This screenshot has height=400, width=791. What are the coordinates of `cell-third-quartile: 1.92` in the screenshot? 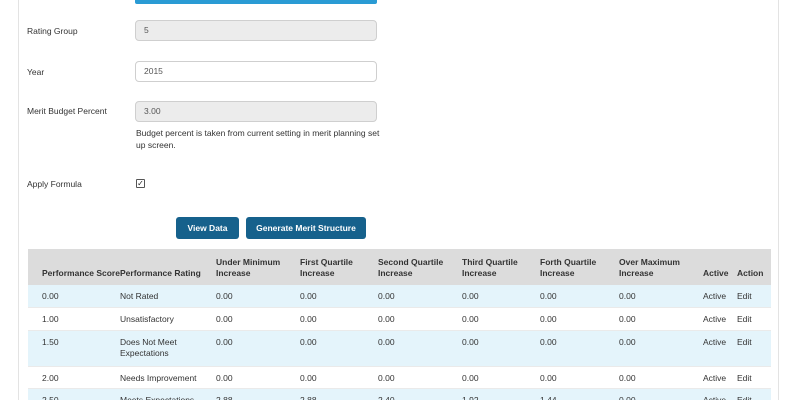 It's located at (501, 394).